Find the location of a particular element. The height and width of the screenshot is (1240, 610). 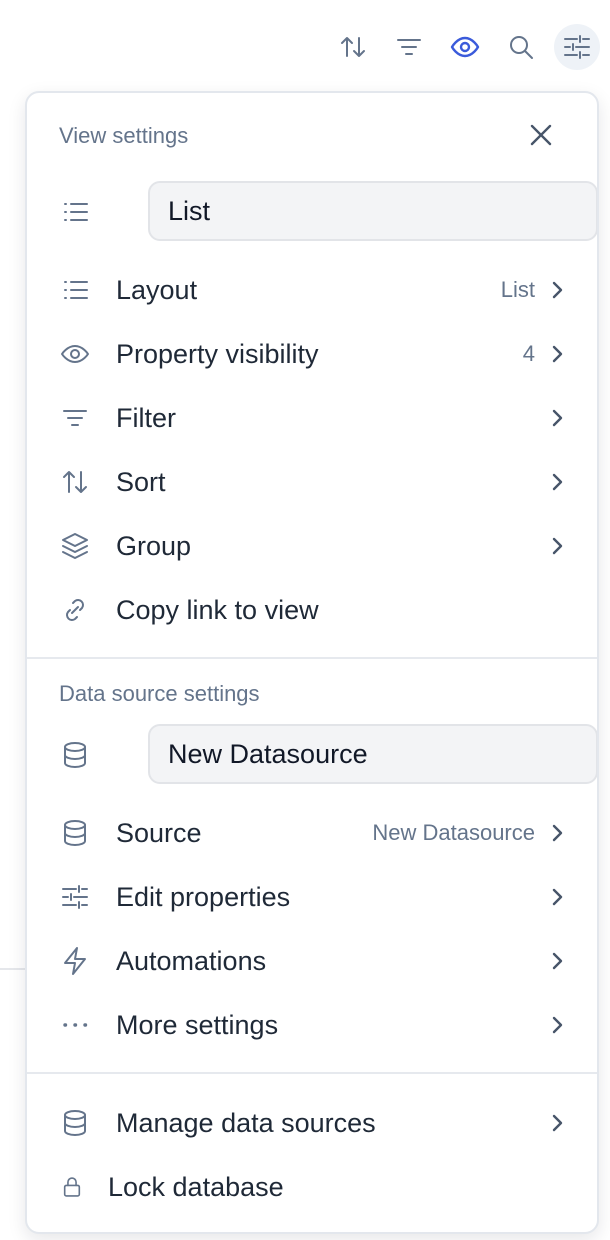

lock-database-label: Lock database is located at coordinates (196, 1186).